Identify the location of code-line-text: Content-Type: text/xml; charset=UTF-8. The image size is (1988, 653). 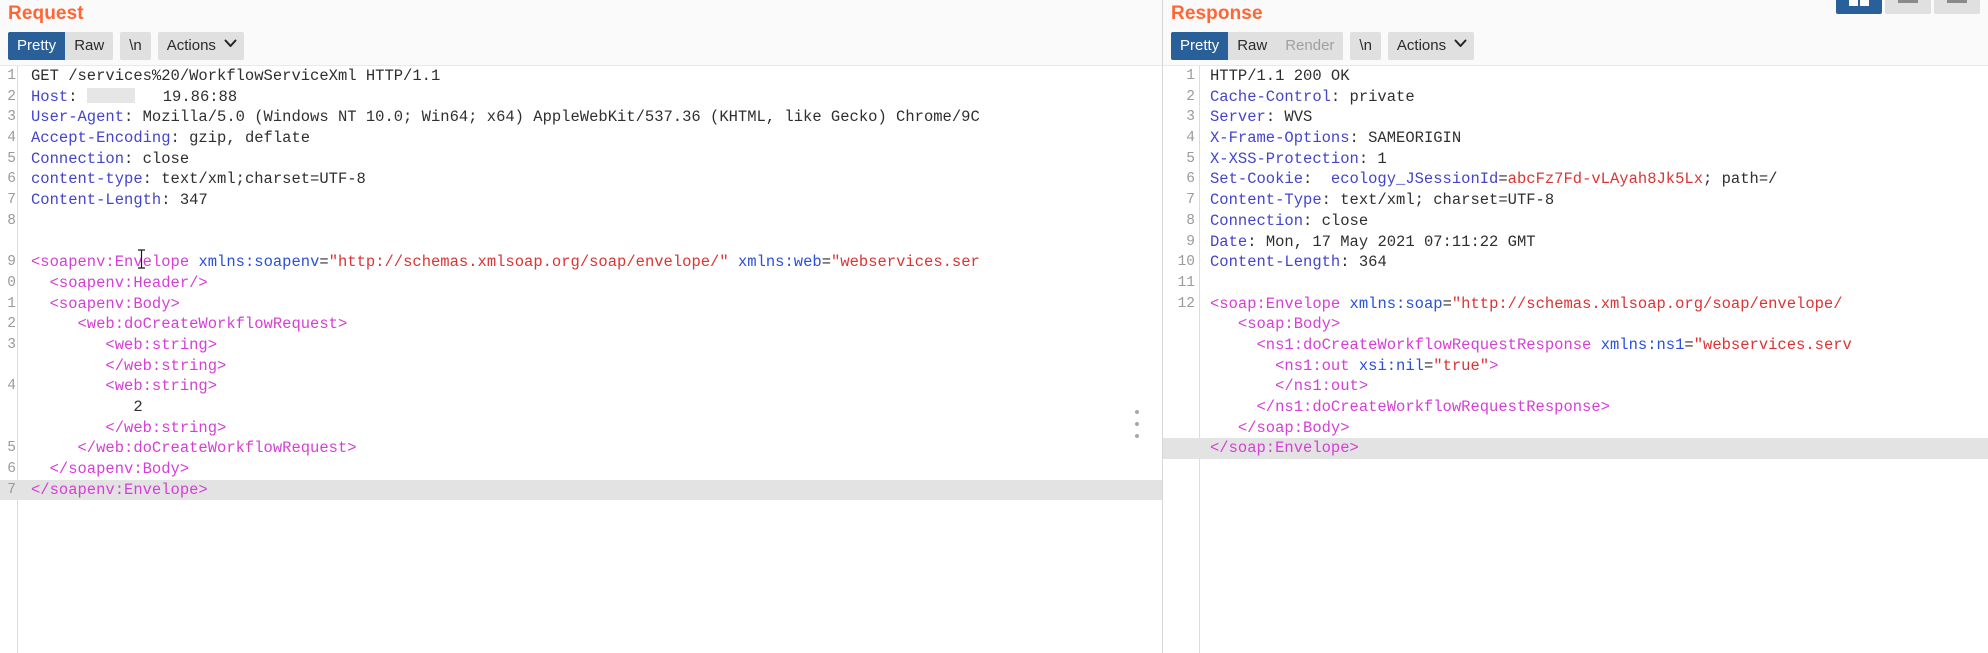
(1595, 200).